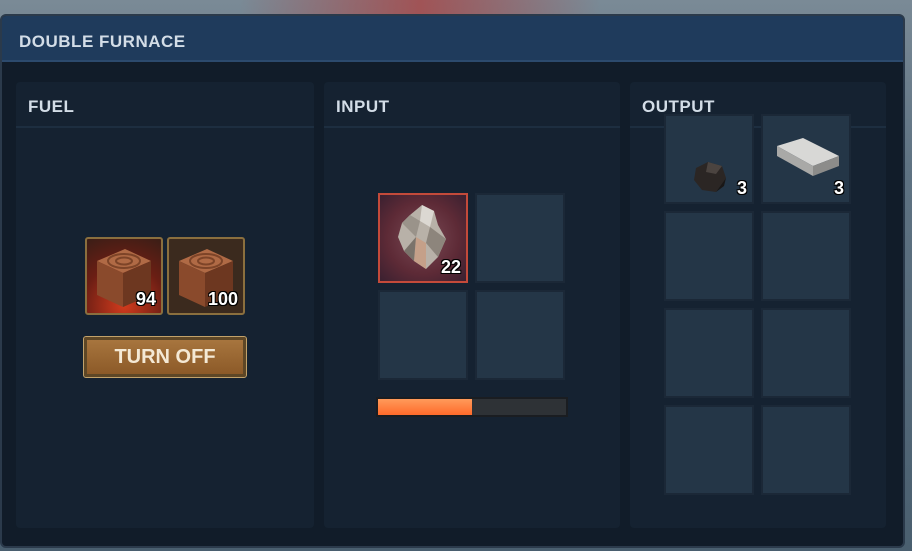 Image resolution: width=912 pixels, height=551 pixels. What do you see at coordinates (165, 357) in the screenshot?
I see `turn-off-button: TURN OFF` at bounding box center [165, 357].